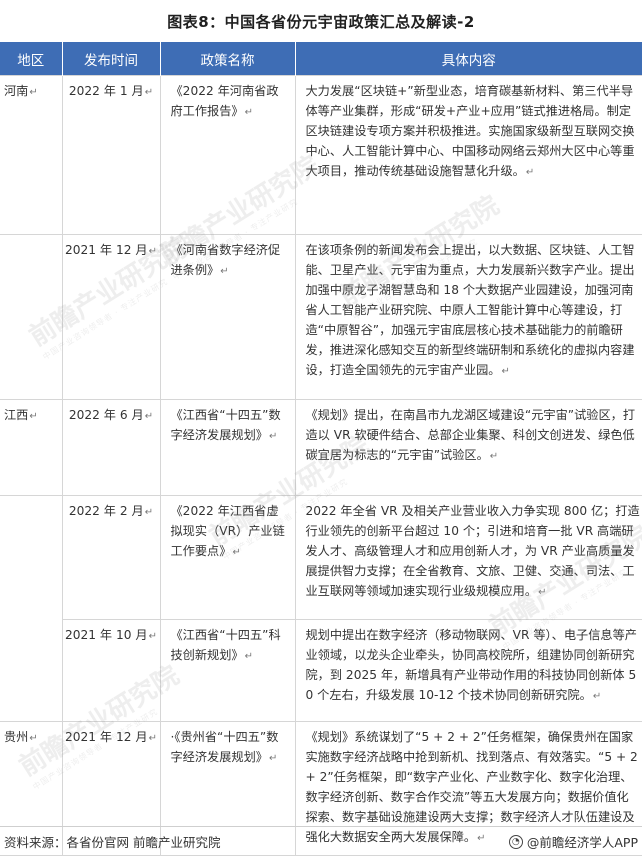 This screenshot has height=861, width=642. Describe the element at coordinates (31, 59) in the screenshot. I see `header-region: 地区` at that location.